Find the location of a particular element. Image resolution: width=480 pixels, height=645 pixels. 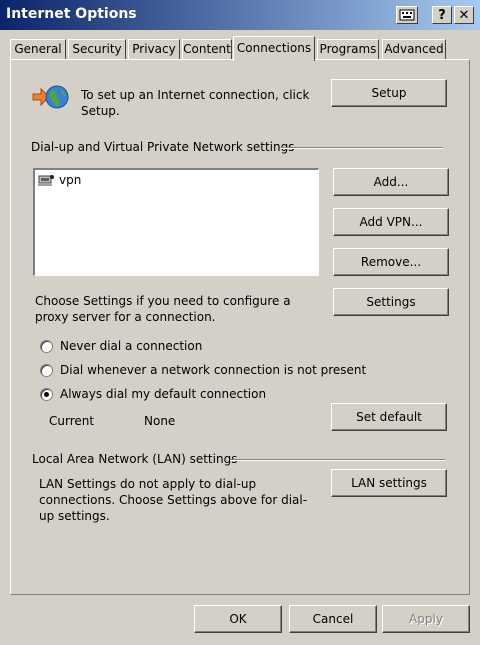

tab-security: Security is located at coordinates (97, 49).